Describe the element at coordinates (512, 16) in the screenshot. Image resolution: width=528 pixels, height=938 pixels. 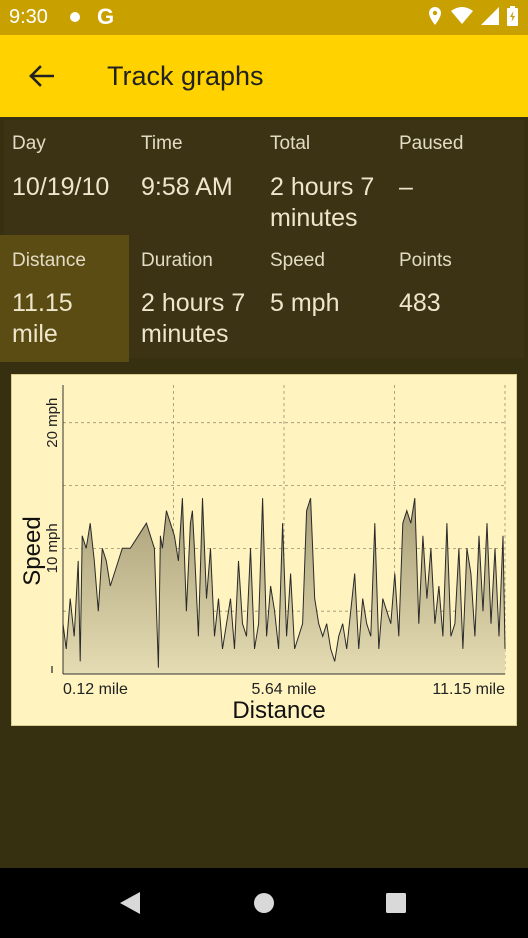
I see `battery-icon` at that location.